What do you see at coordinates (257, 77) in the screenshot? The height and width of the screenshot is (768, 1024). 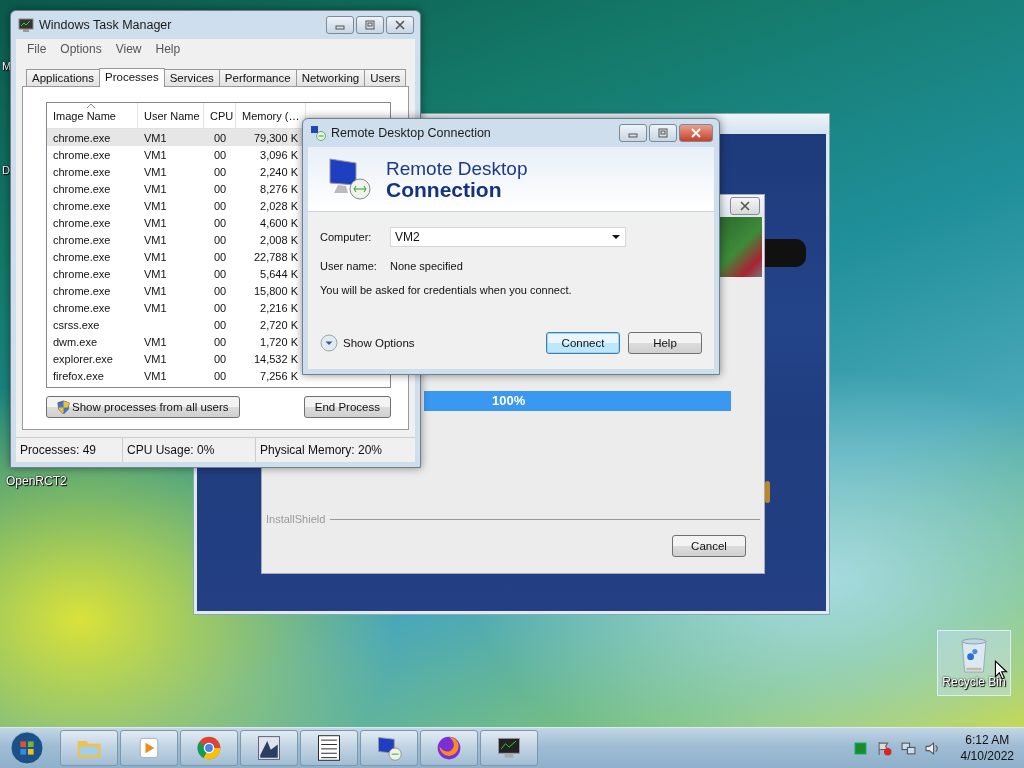 I see `tab: Performance` at bounding box center [257, 77].